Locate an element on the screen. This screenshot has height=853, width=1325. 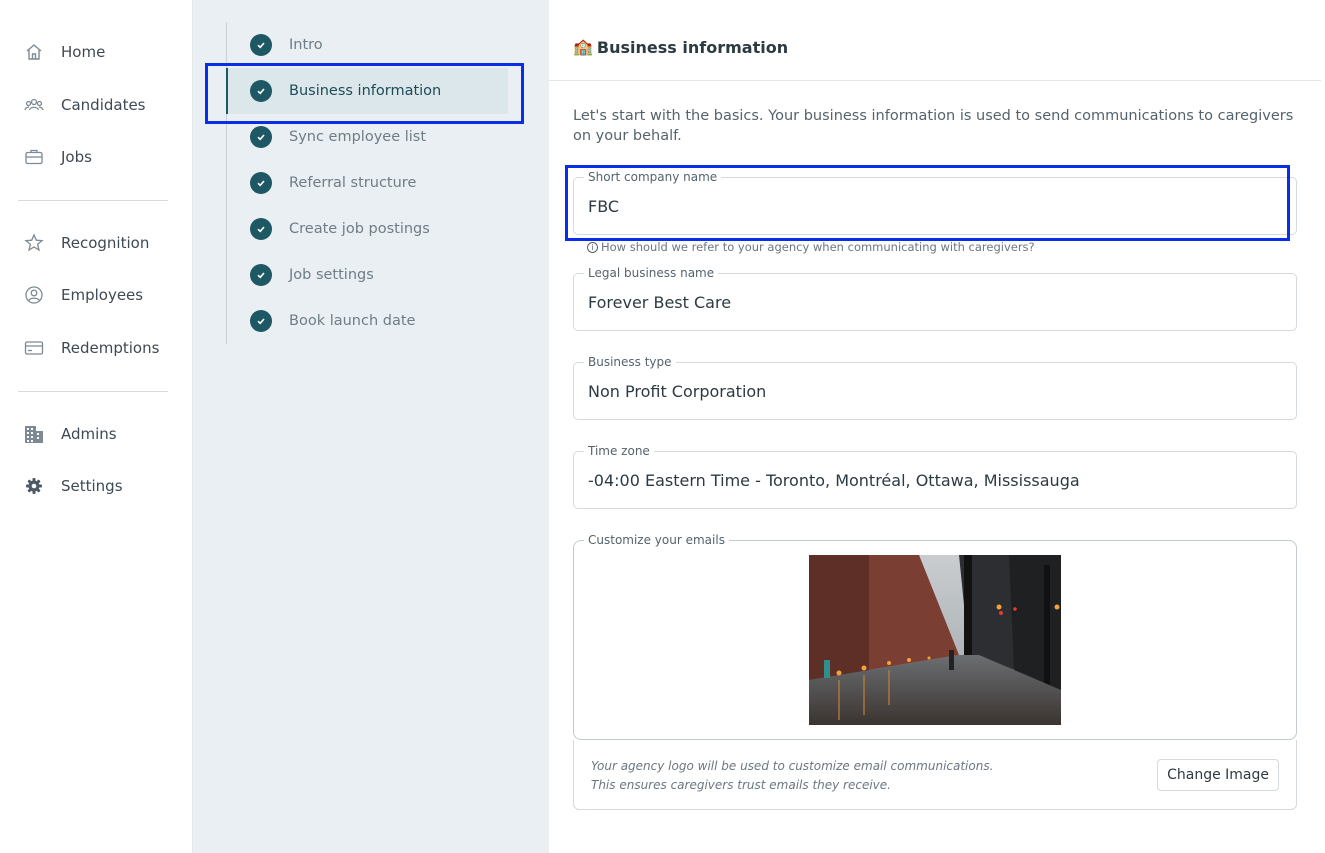
short-company-name-input is located at coordinates (933, 206).